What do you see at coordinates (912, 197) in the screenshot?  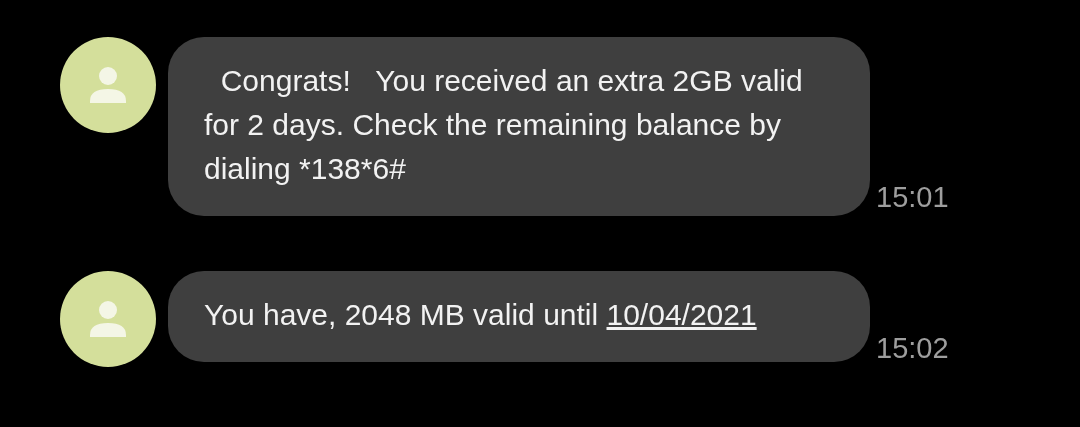 I see `message-time: 15:01` at bounding box center [912, 197].